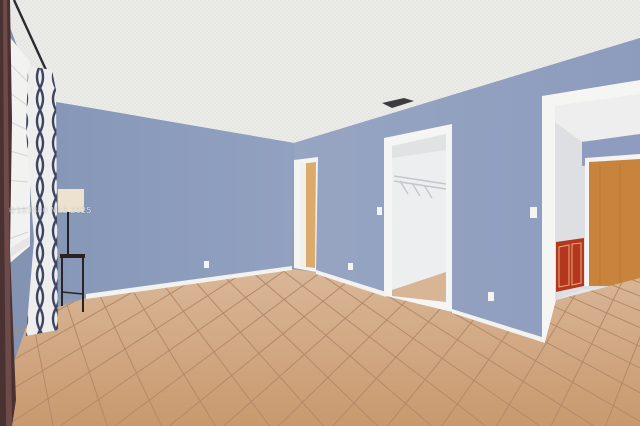 The width and height of the screenshot is (640, 426). What do you see at coordinates (612, 220) in the screenshot?
I see `wooden-door` at bounding box center [612, 220].